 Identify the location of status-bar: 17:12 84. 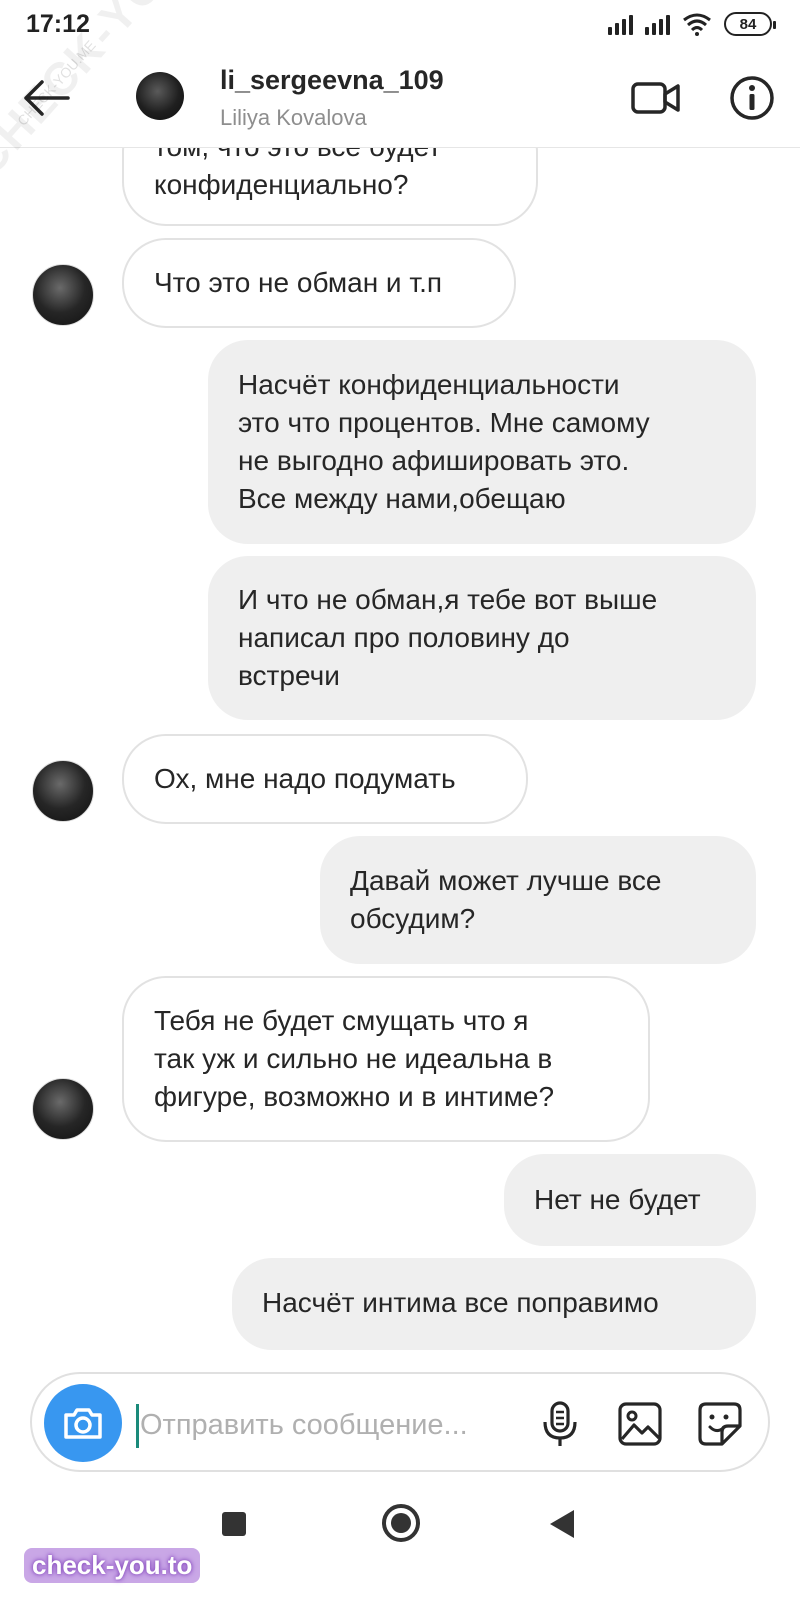
(400, 25).